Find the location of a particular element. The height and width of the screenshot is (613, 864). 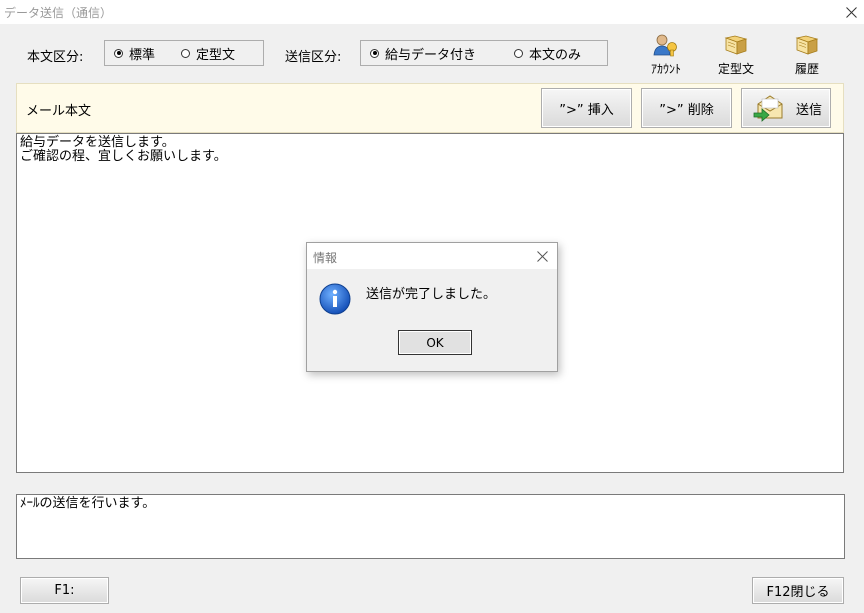

body-type-group: 標準 定型文 is located at coordinates (184, 53).